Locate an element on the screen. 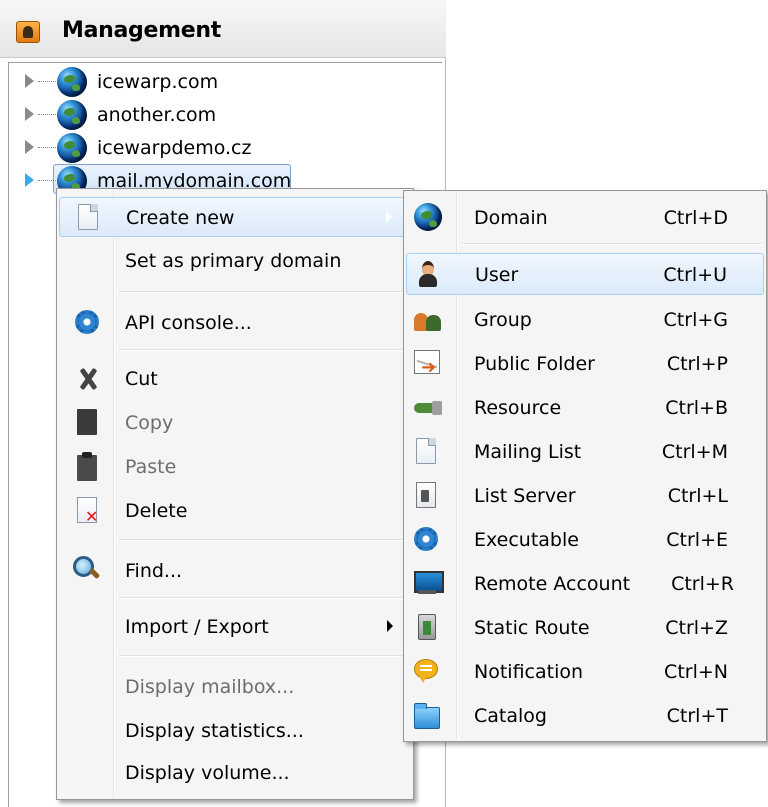  submenu-item-label: User is located at coordinates (497, 275).